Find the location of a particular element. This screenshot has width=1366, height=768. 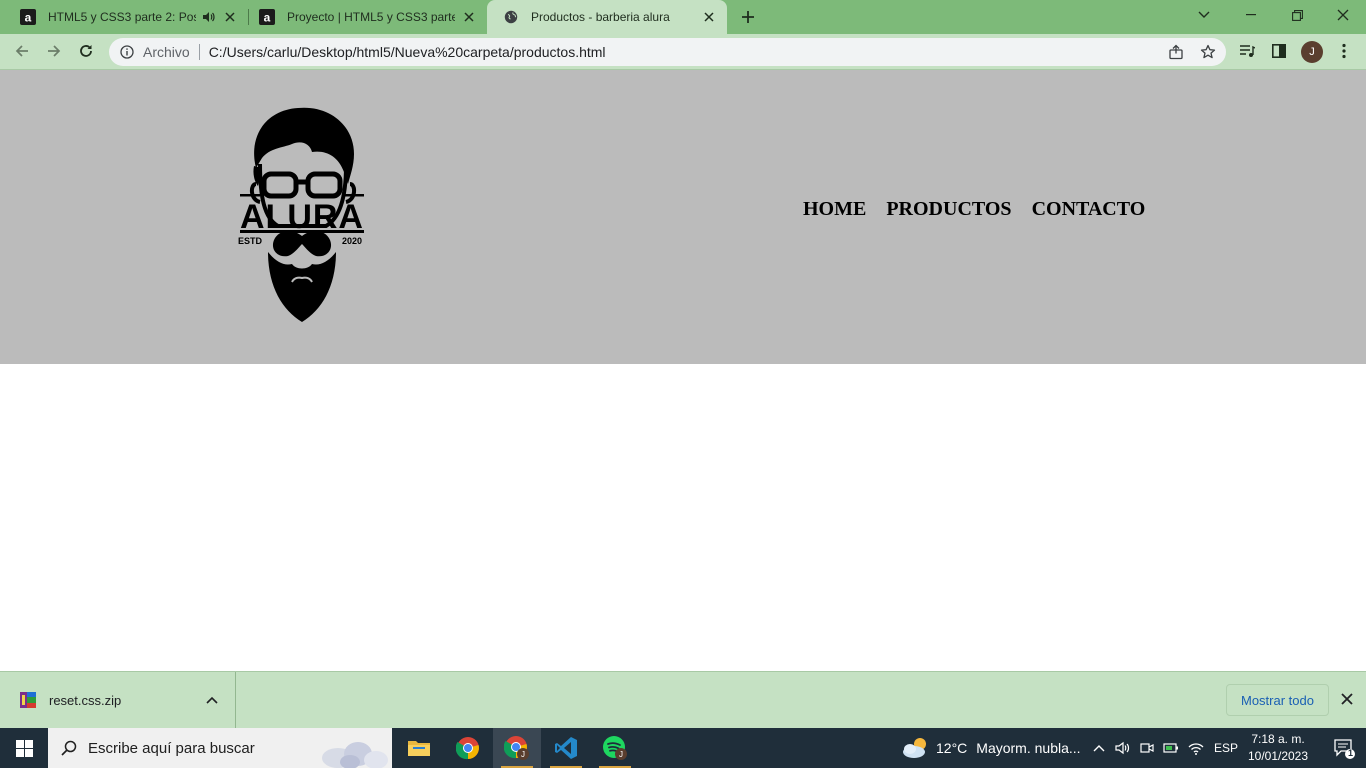

taskbar-chrome is located at coordinates (468, 748).